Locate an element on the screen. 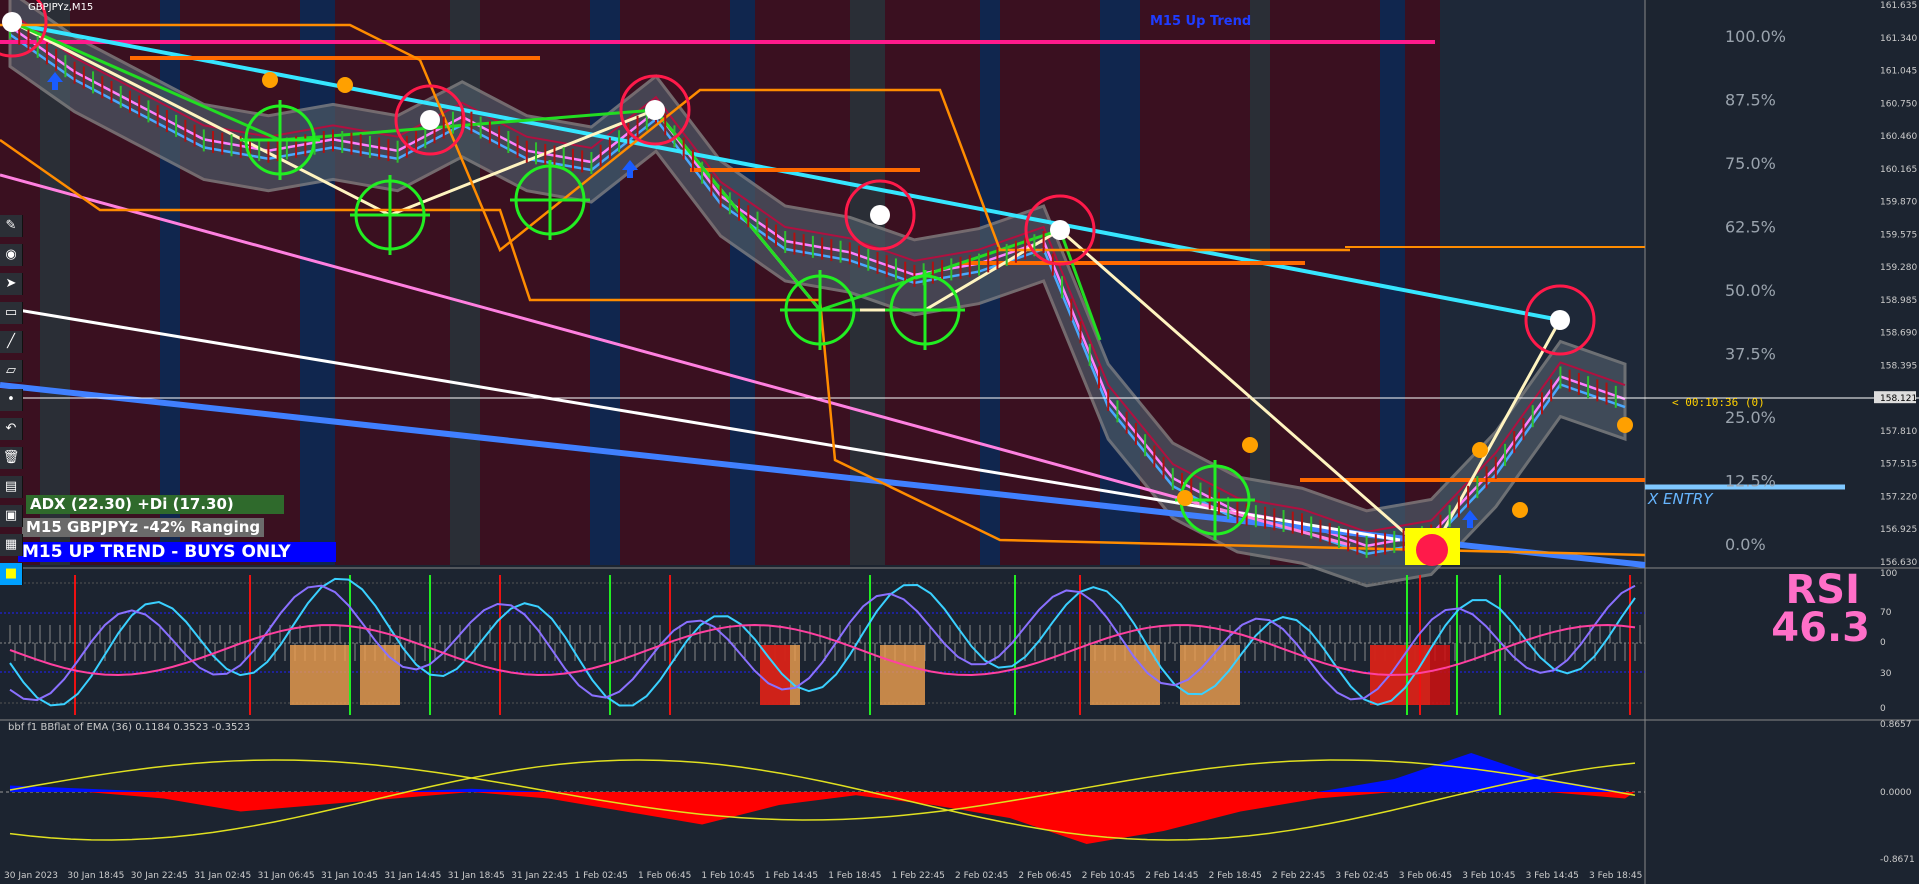 The width and height of the screenshot is (1919, 884). price-tick: 156.925 is located at coordinates (1898, 530).